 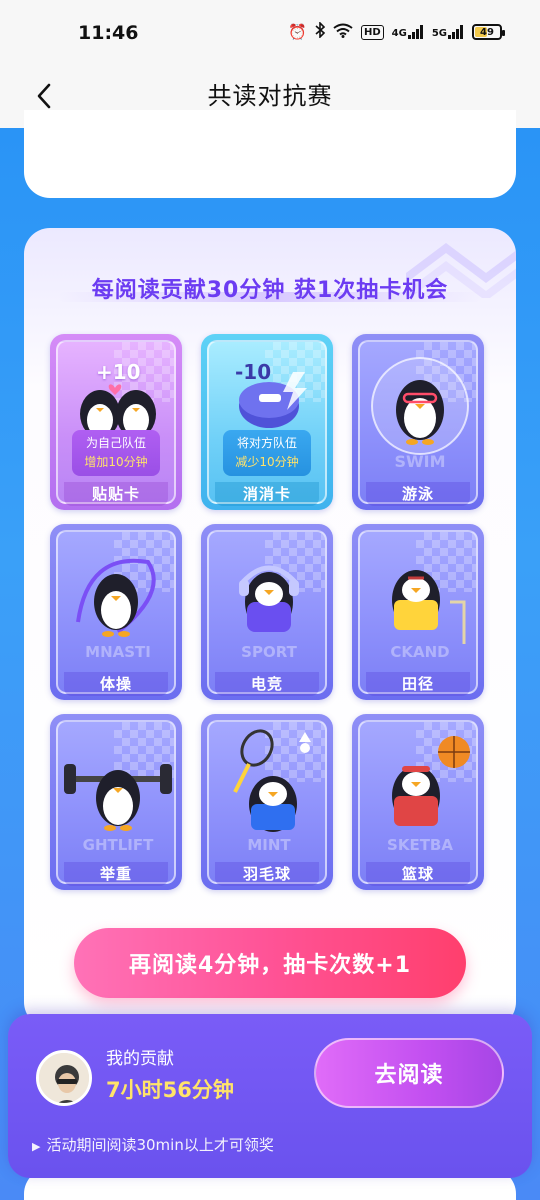 I want to click on card-badge: +10, so click(x=118, y=372).